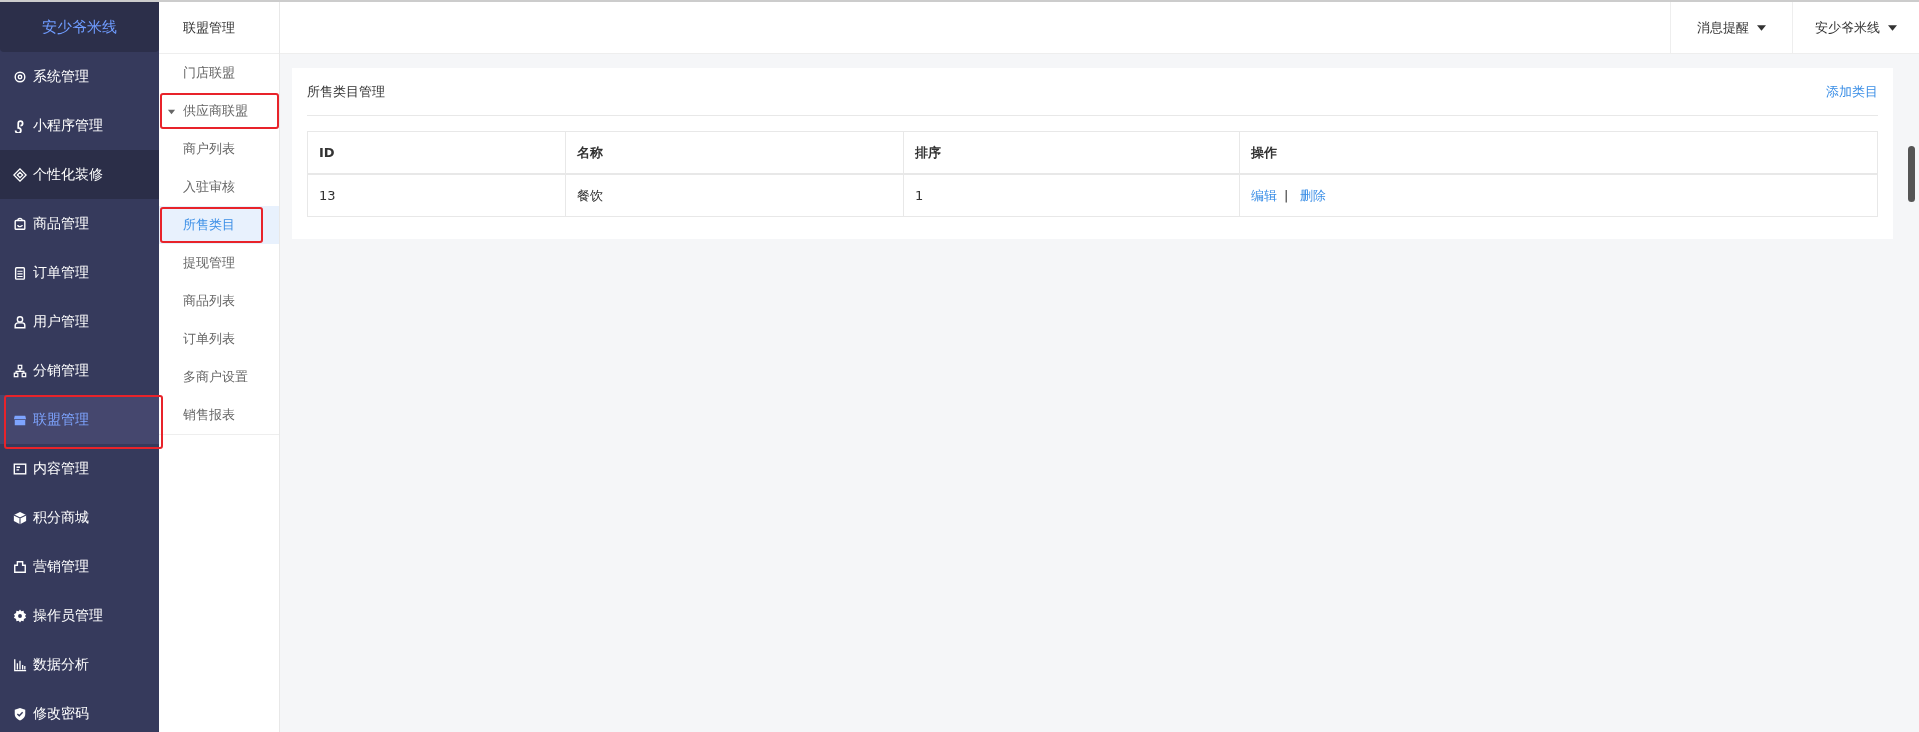 This screenshot has height=732, width=1919. I want to click on sidebar-item: 个性化装修, so click(79, 174).